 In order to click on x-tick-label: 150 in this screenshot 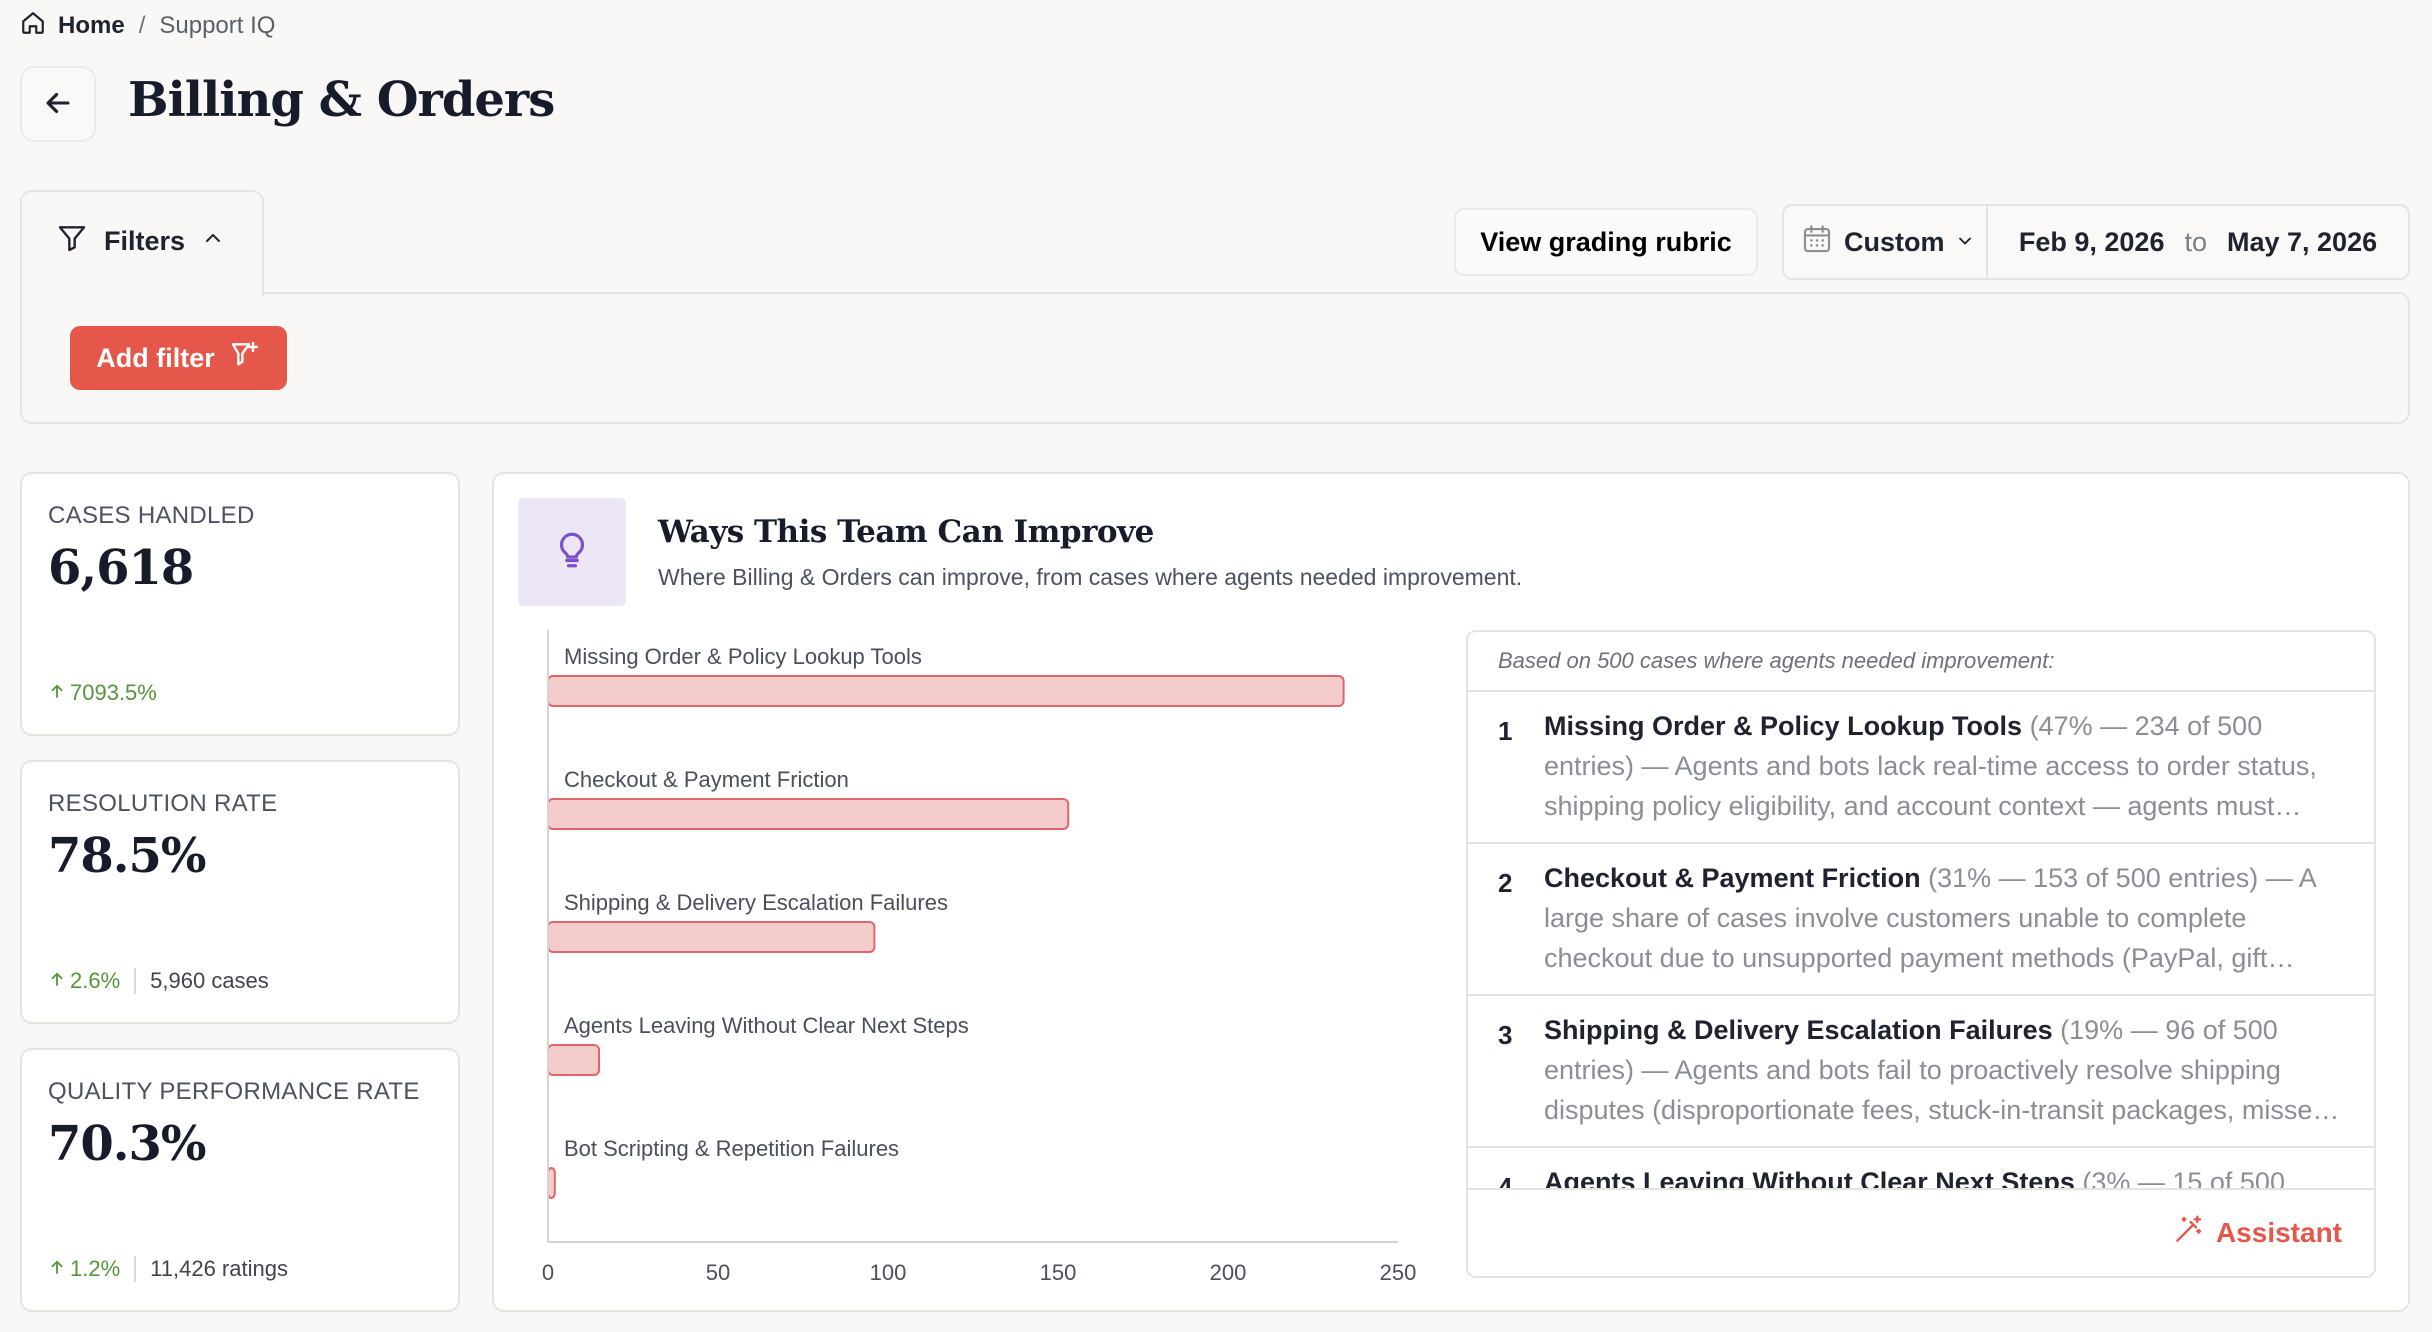, I will do `click(1058, 1272)`.